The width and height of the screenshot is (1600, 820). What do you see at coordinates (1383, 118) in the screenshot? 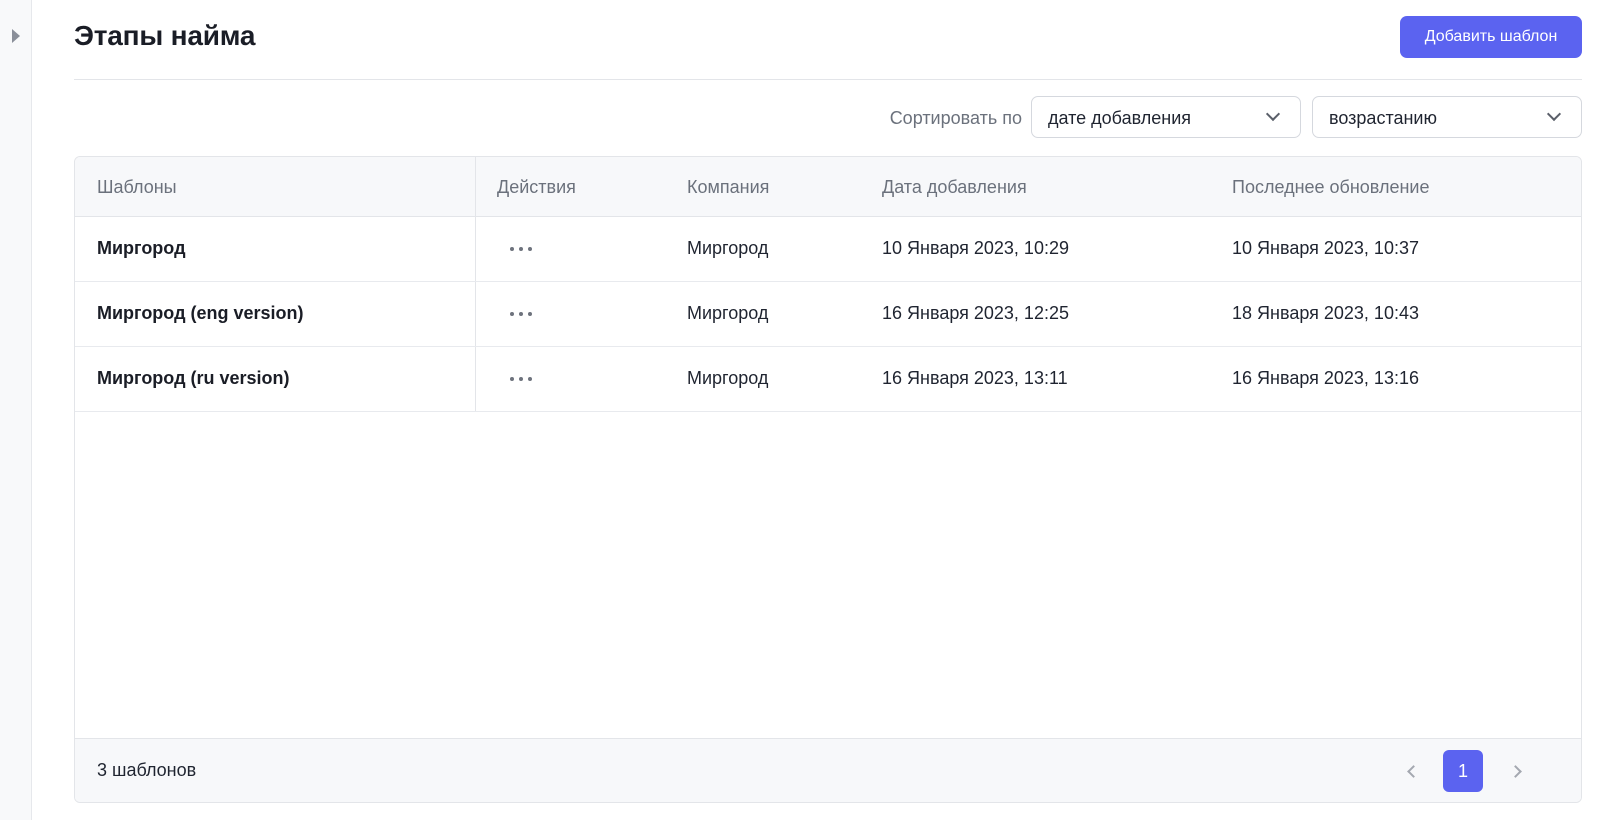
I see `sort-order-value: возрастанию` at bounding box center [1383, 118].